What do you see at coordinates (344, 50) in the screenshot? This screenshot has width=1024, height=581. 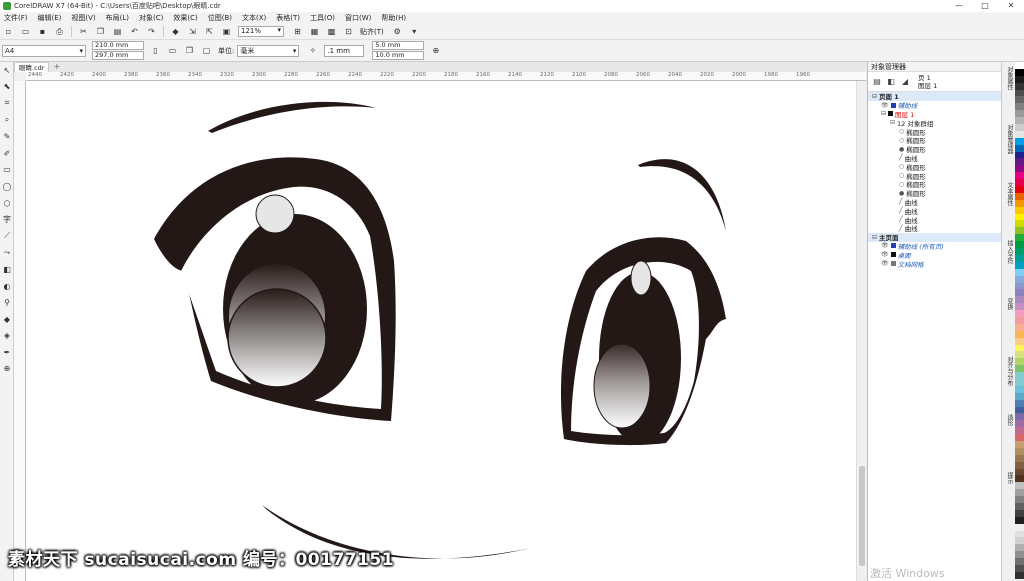 I see `nudge-distance-field: .1 mm` at bounding box center [344, 50].